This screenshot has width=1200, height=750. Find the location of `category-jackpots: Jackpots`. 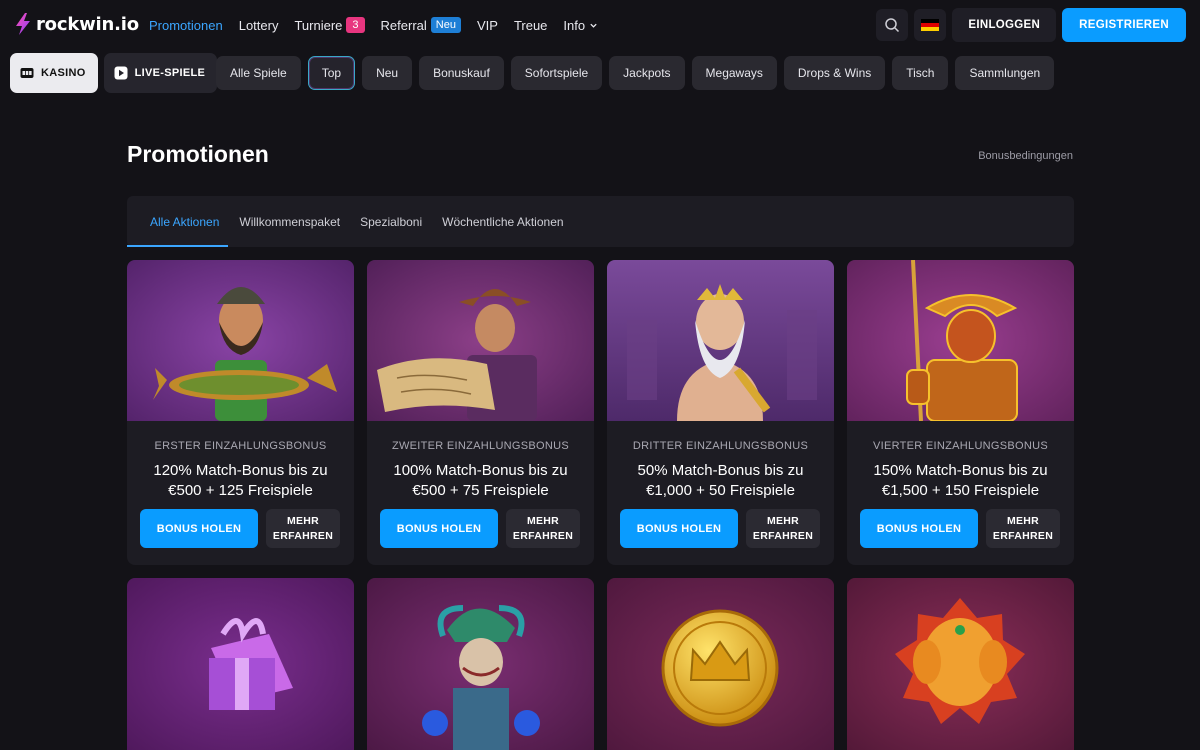

category-jackpots: Jackpots is located at coordinates (647, 73).